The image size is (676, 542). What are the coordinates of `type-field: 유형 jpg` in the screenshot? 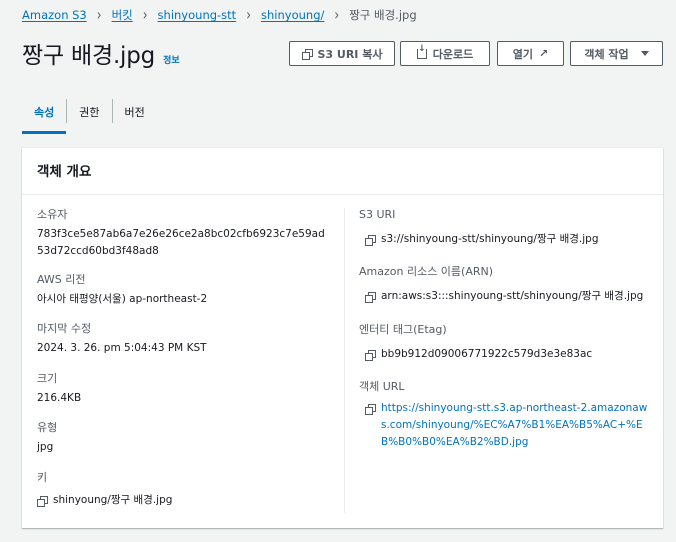 It's located at (47, 438).